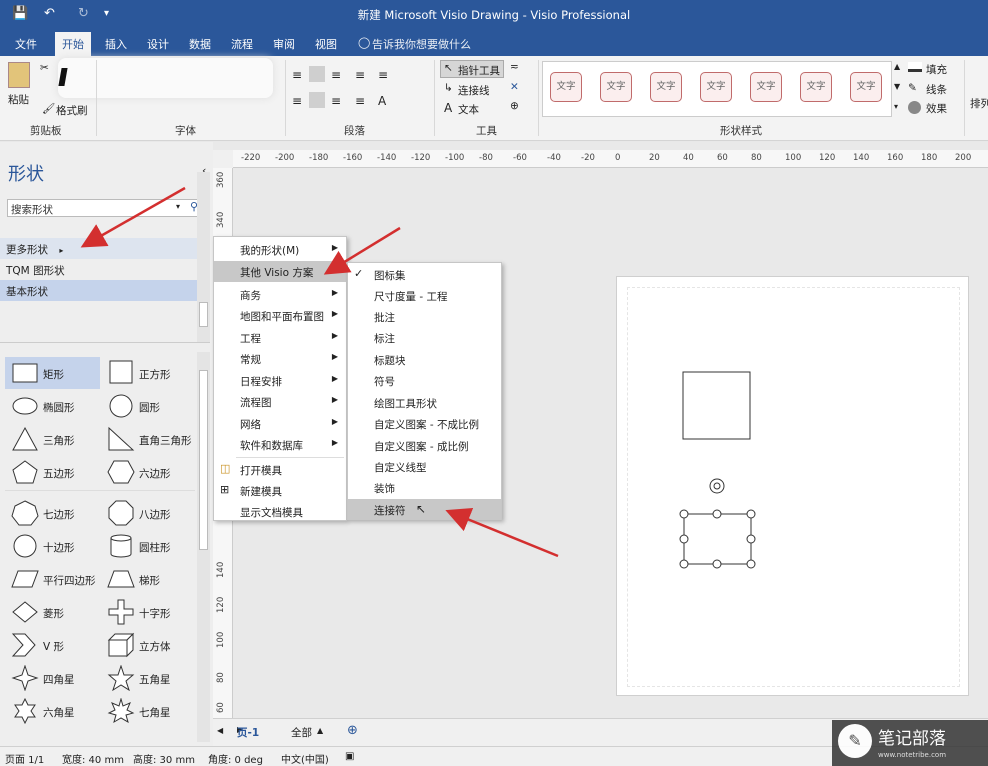  I want to click on shape-trapezoid: 梯形, so click(148, 579).